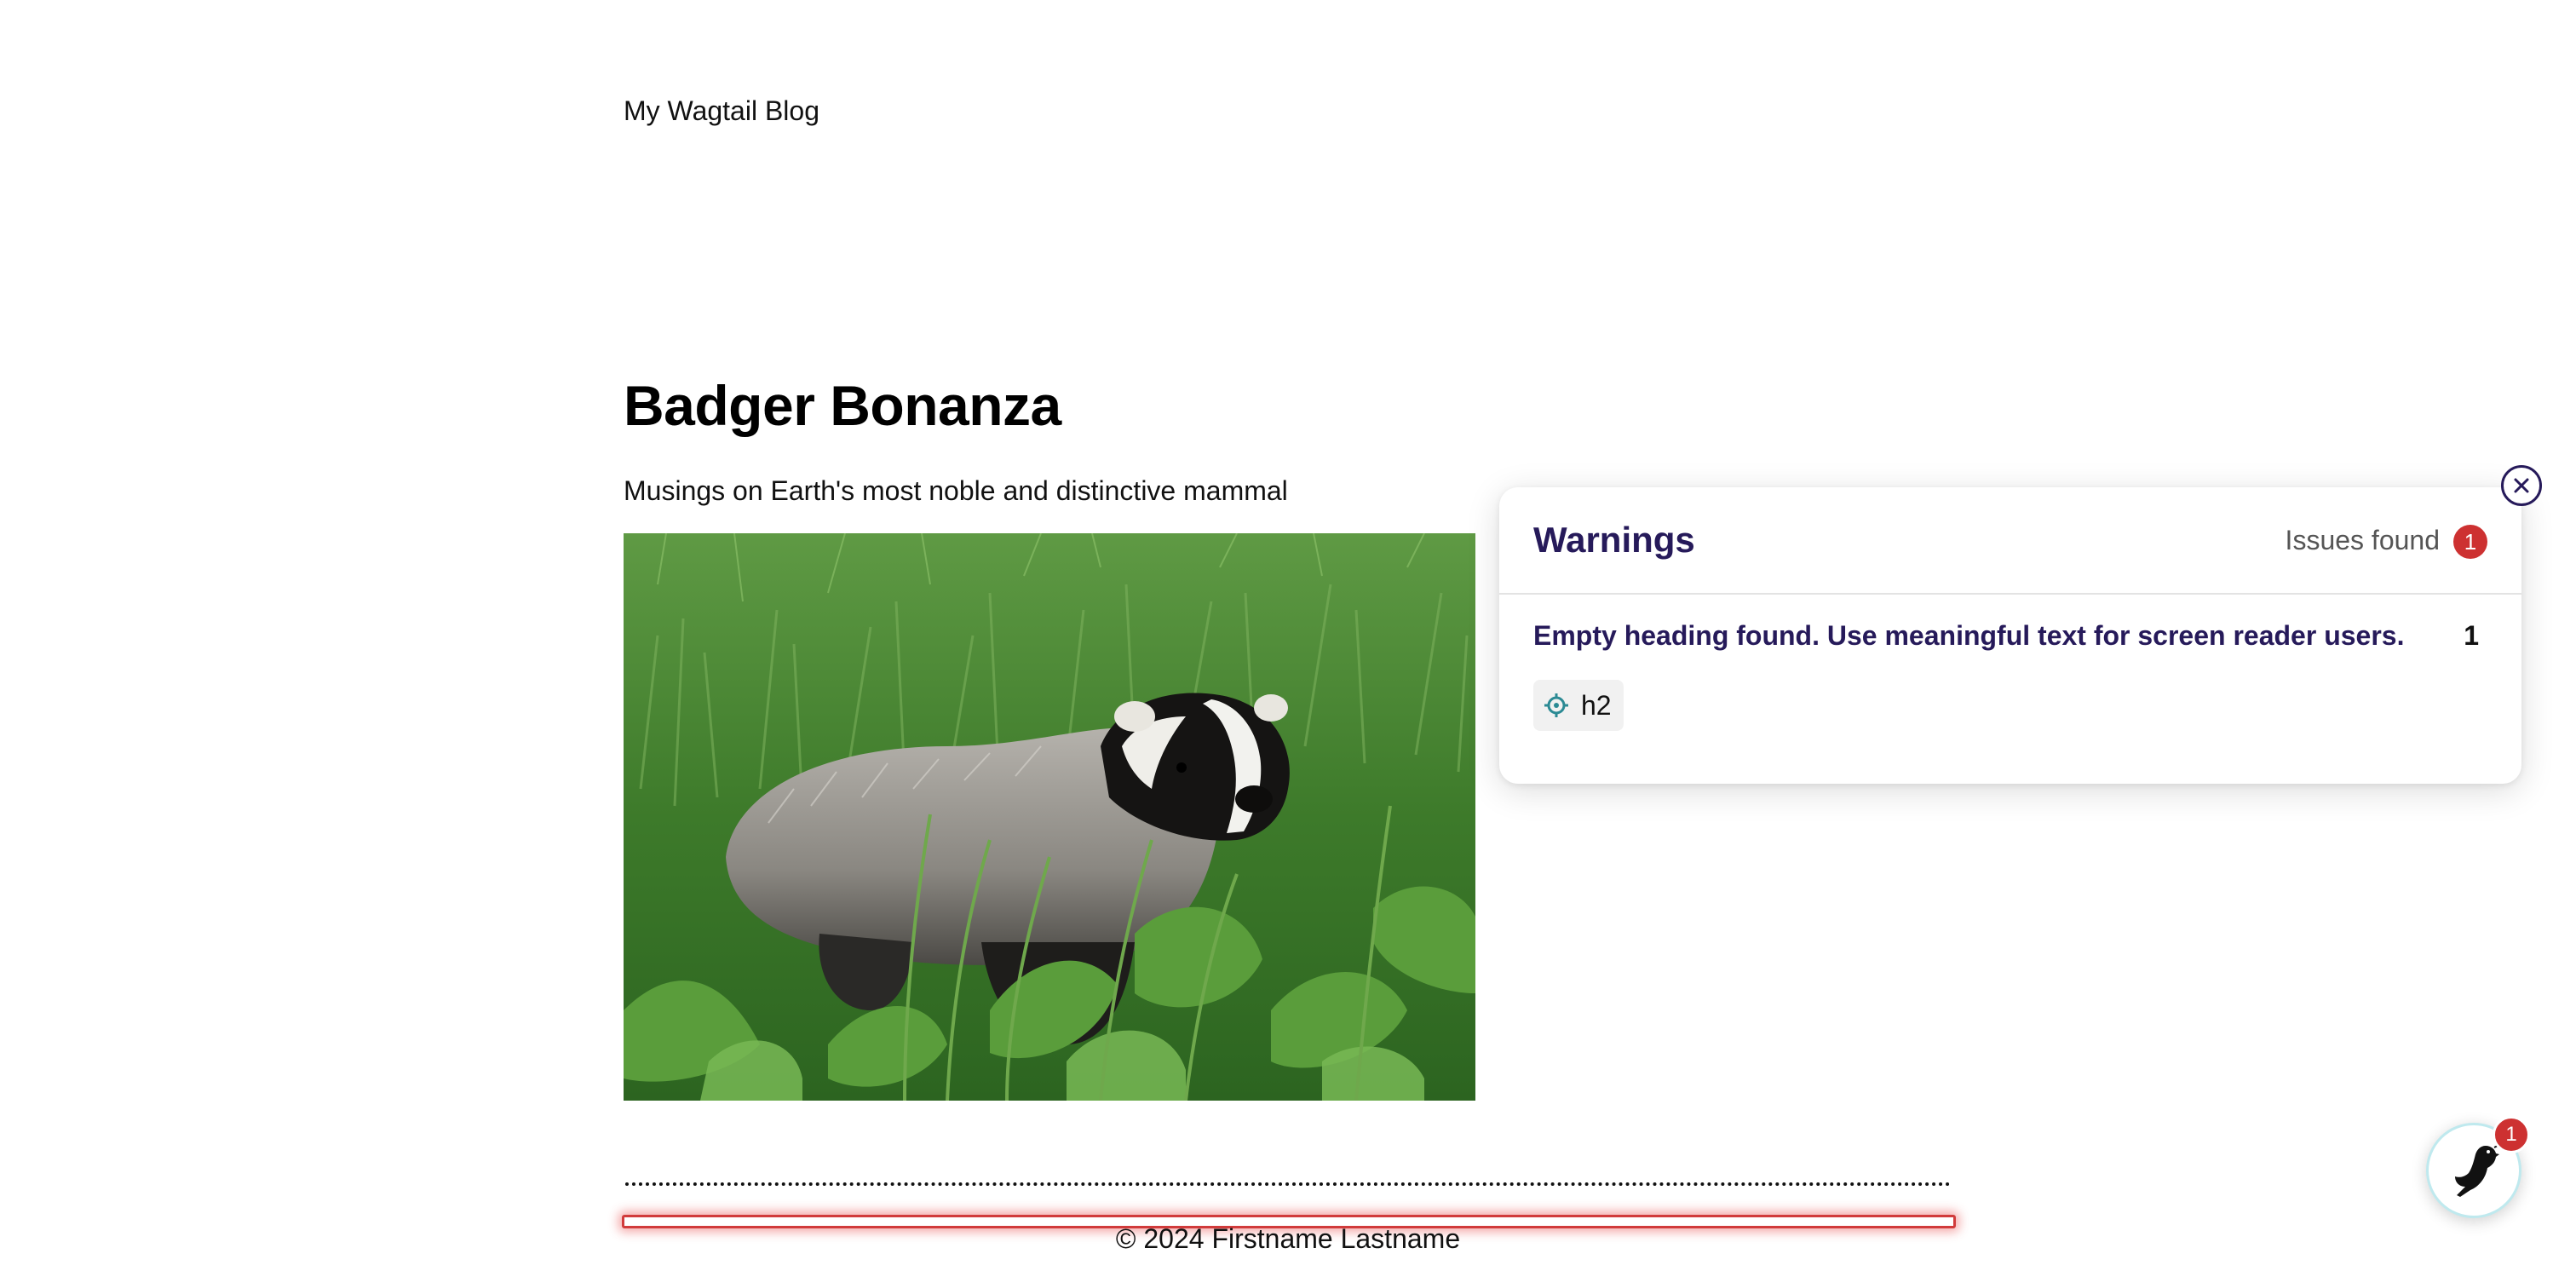 Image resolution: width=2576 pixels, height=1271 pixels. I want to click on badger-image, so click(1050, 817).